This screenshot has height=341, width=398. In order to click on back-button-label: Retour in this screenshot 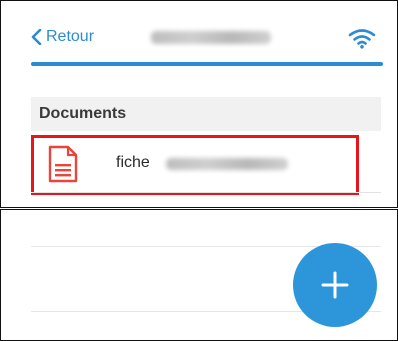, I will do `click(70, 36)`.